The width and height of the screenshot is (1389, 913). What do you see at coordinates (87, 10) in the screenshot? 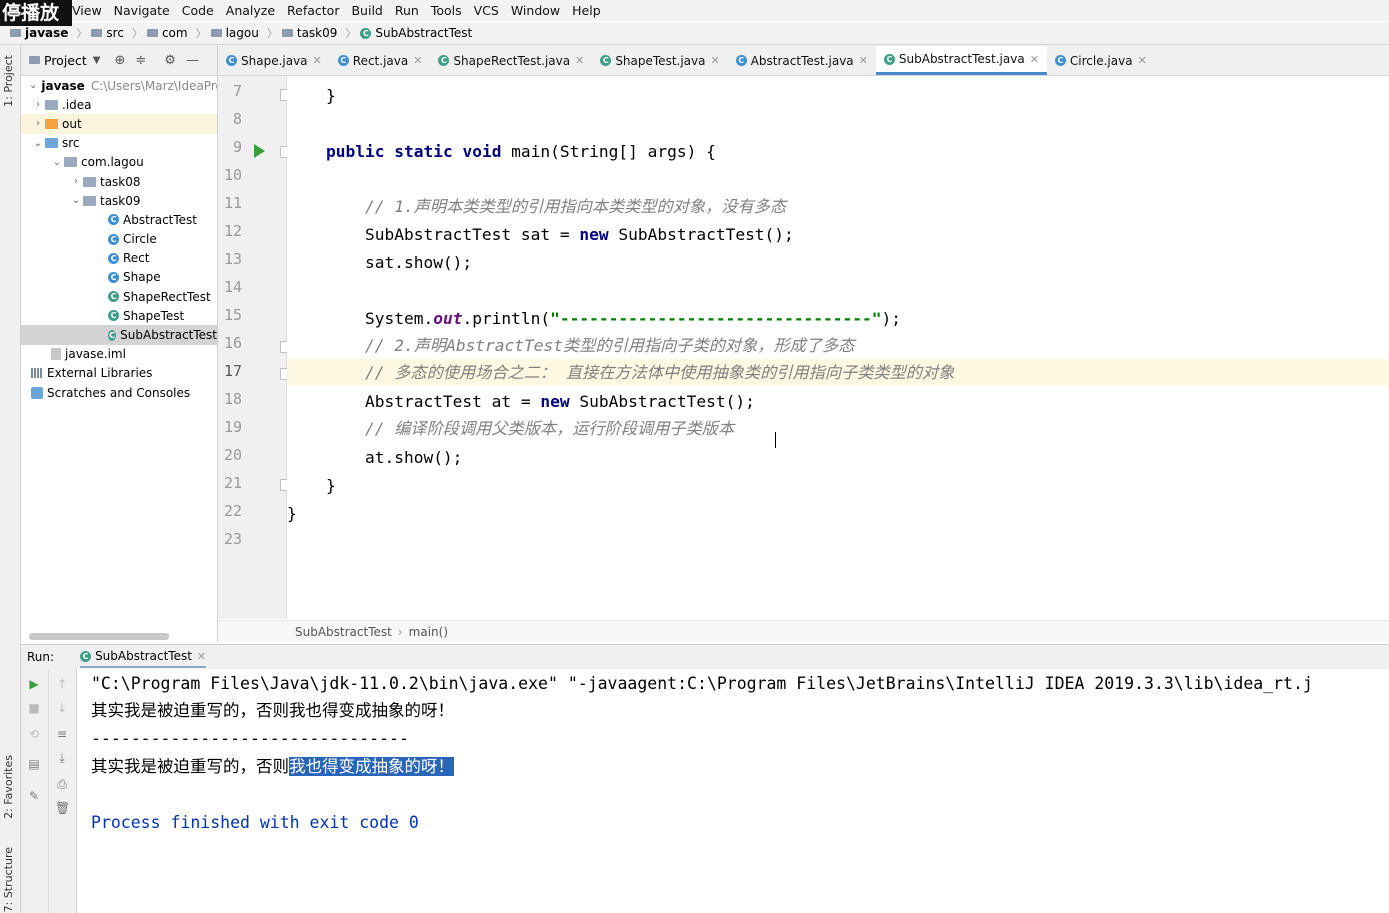
I see `menu-view: View` at bounding box center [87, 10].